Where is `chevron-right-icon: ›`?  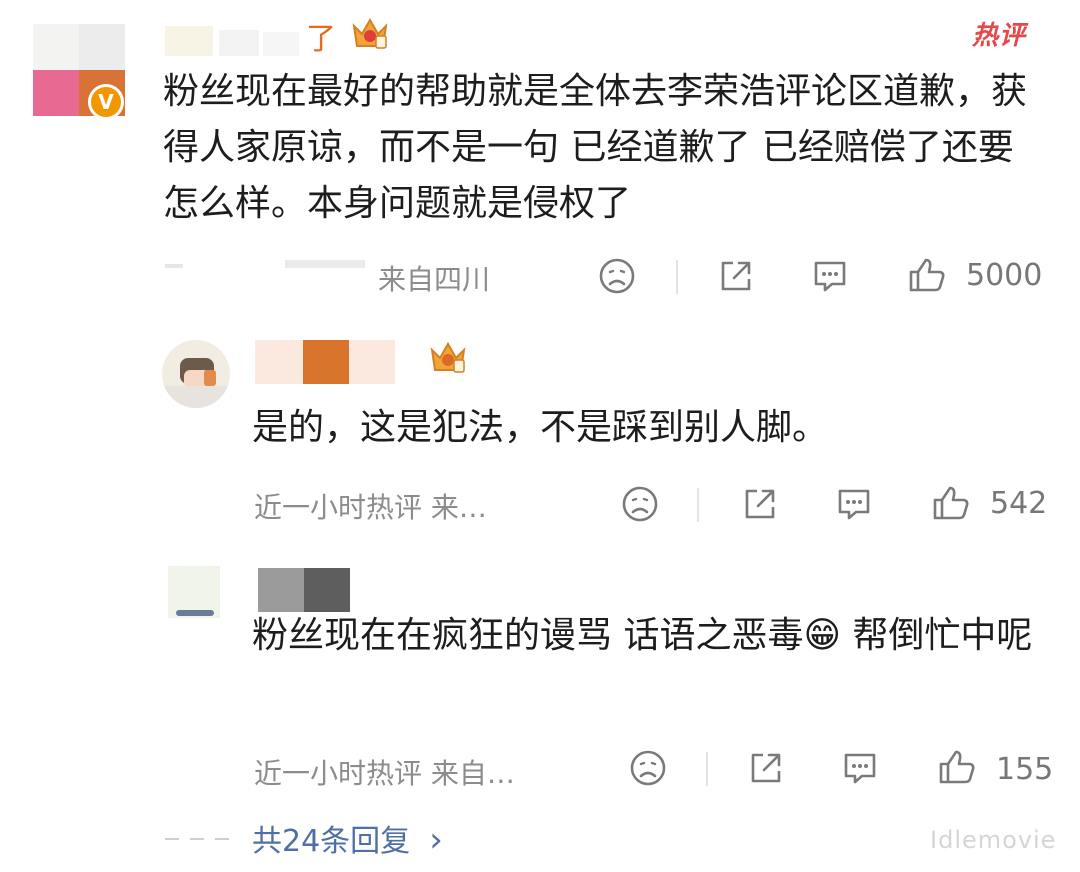 chevron-right-icon: › is located at coordinates (436, 840).